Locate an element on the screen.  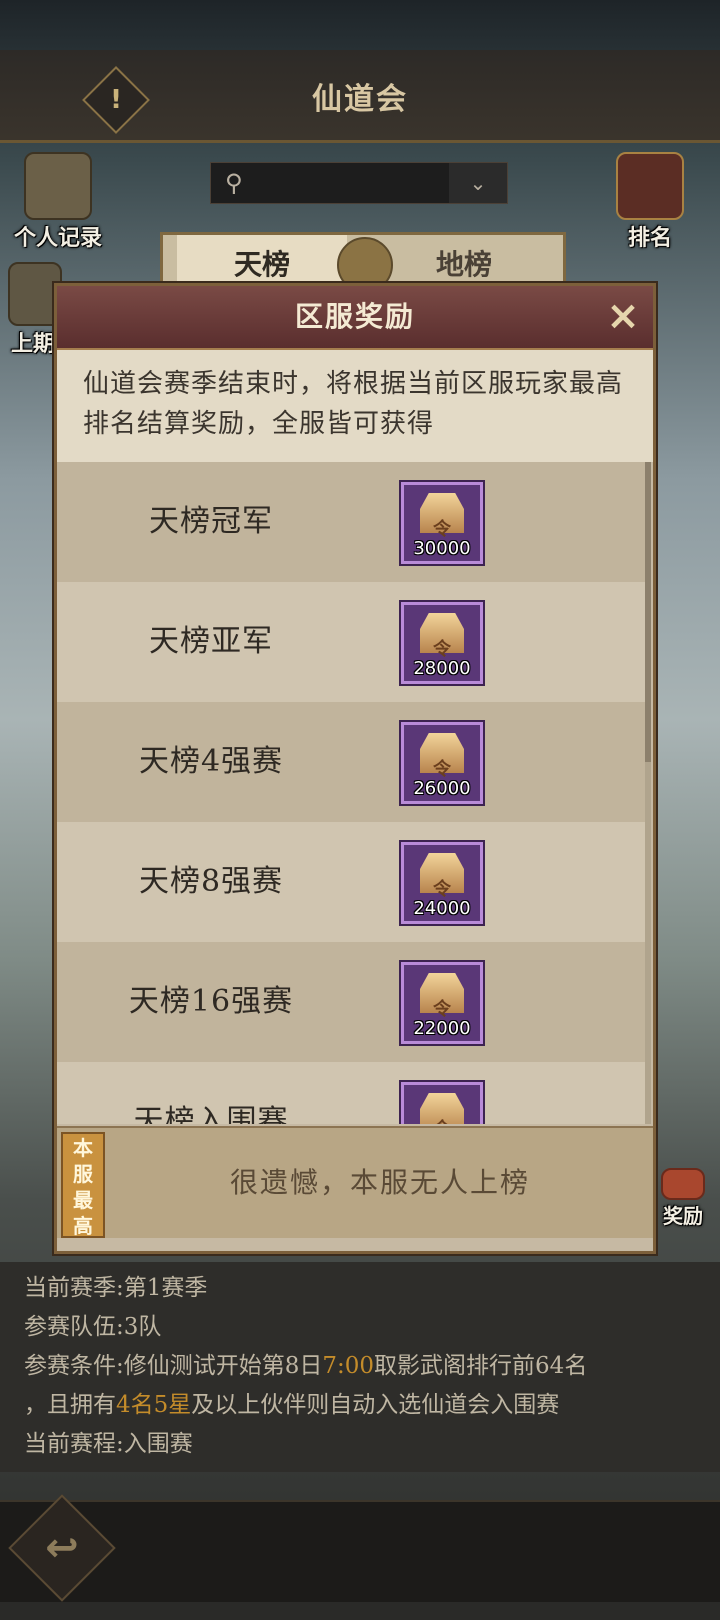
reward-item: 令 28000 is located at coordinates (442, 643).